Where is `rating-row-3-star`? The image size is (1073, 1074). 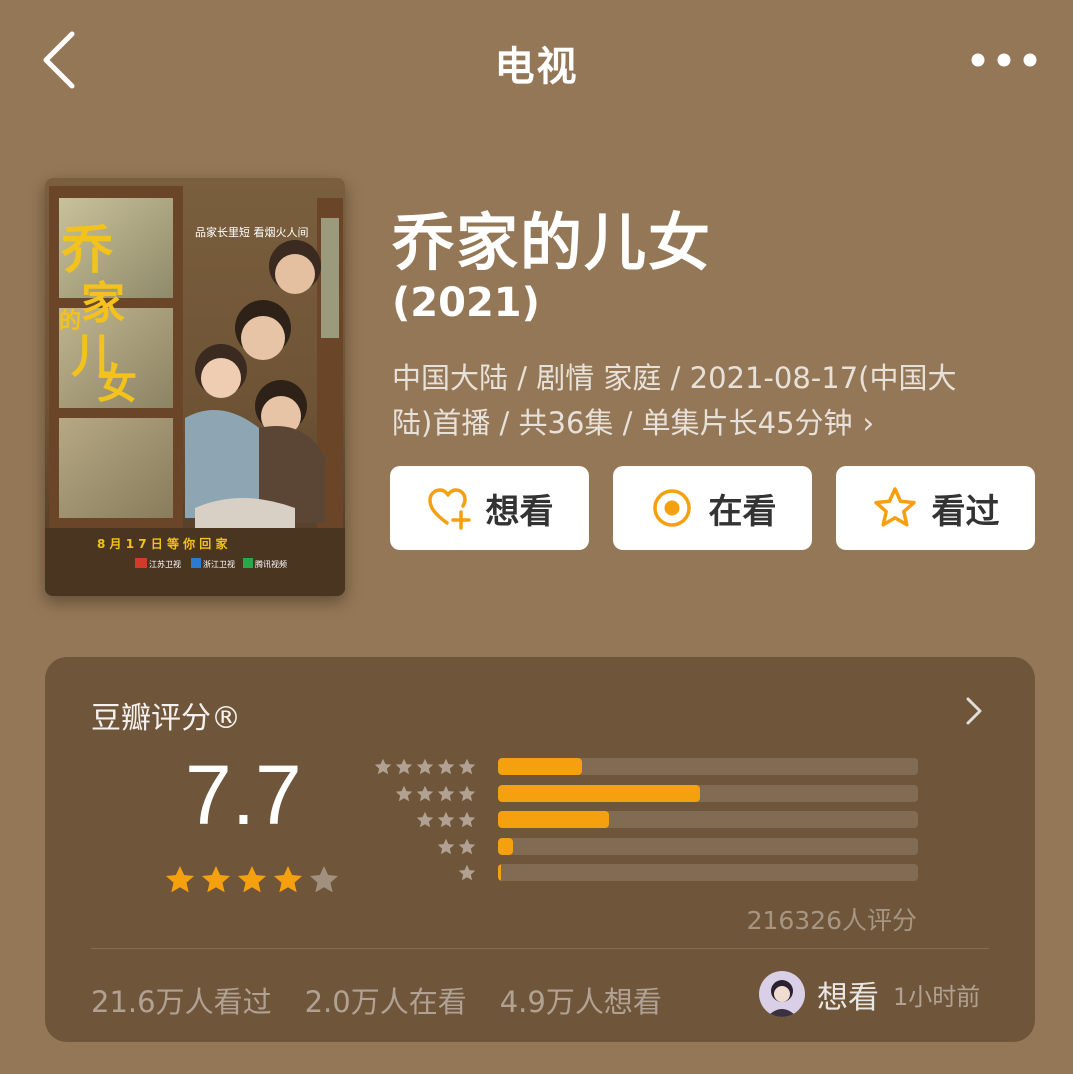 rating-row-3-star is located at coordinates (655, 821).